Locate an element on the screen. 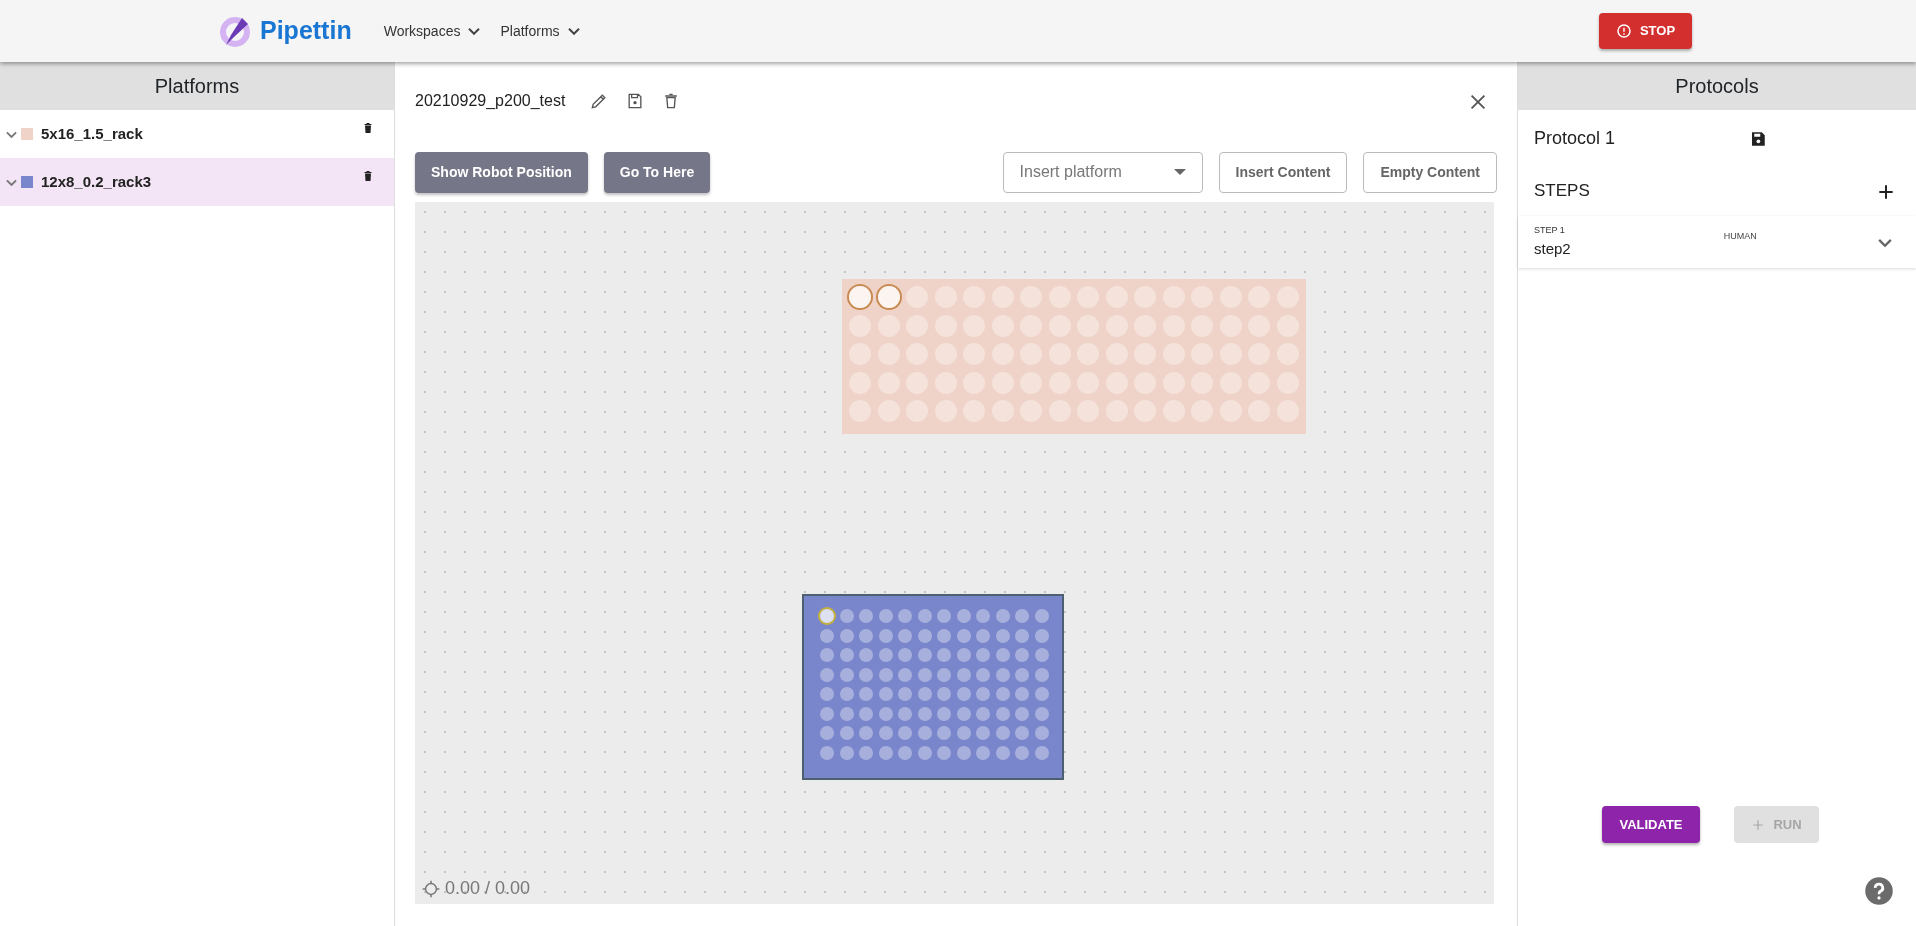 The image size is (1916, 926). help-icon is located at coordinates (1879, 891).